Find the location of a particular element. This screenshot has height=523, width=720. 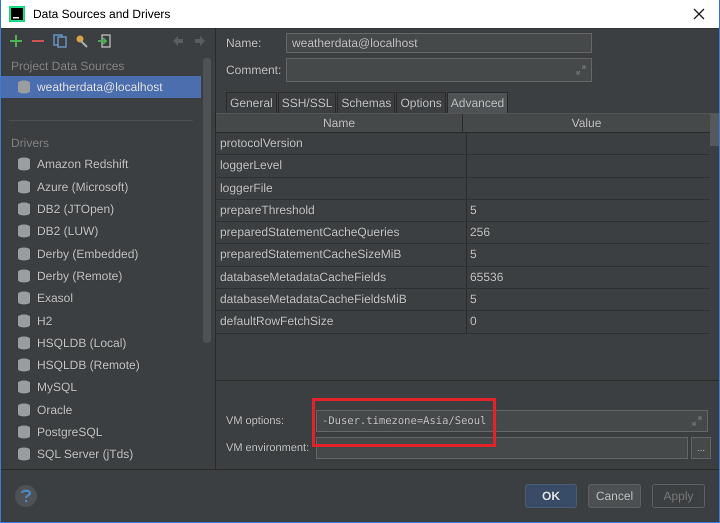

comment-label: Comment: is located at coordinates (254, 70).